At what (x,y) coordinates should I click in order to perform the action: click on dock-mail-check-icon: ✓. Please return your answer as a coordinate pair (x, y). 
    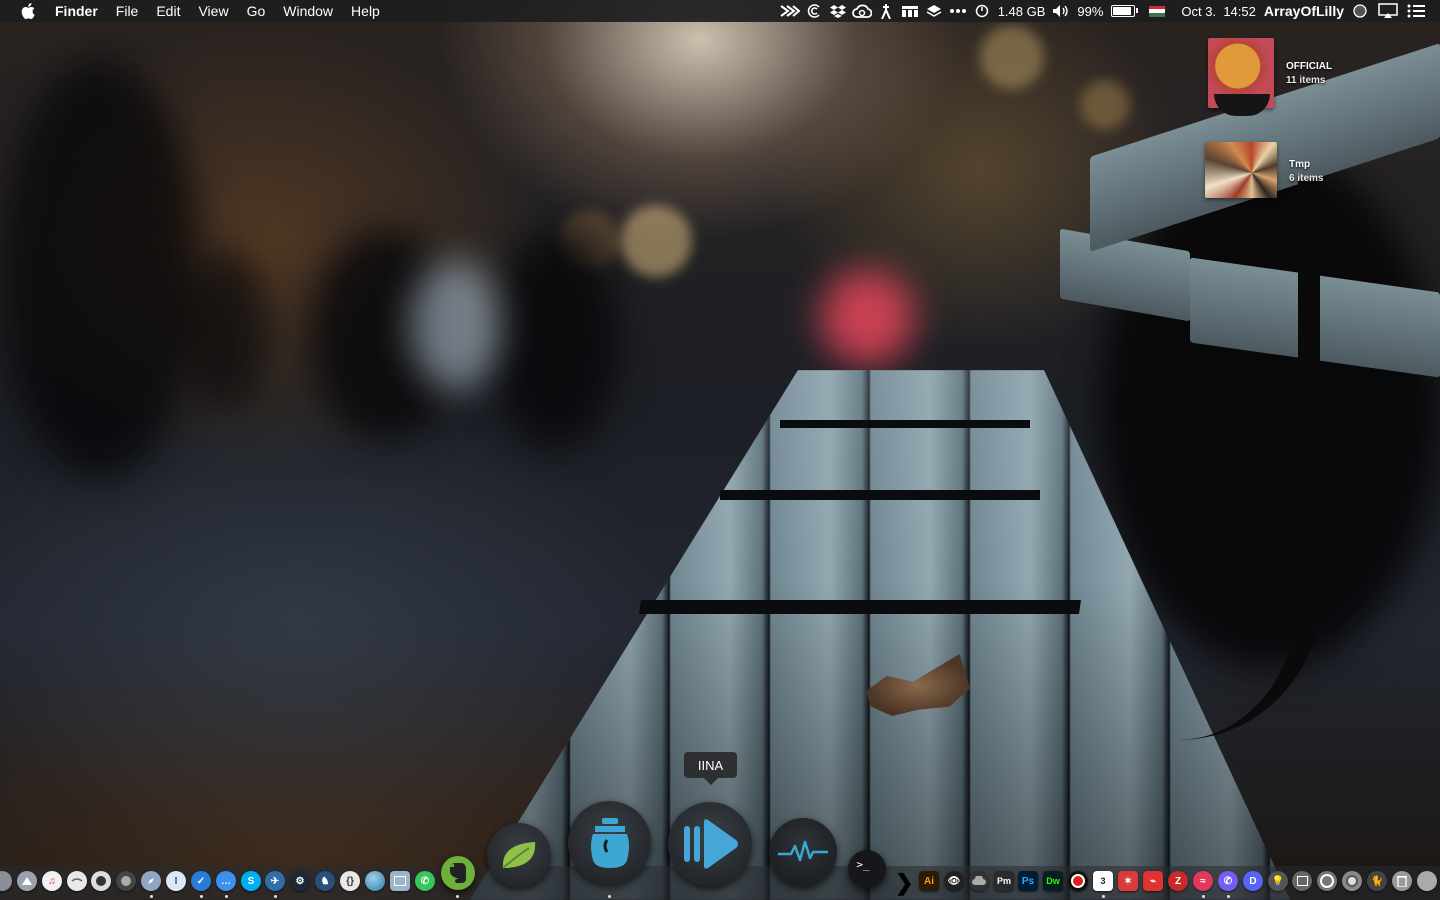
    Looking at the image, I should click on (201, 881).